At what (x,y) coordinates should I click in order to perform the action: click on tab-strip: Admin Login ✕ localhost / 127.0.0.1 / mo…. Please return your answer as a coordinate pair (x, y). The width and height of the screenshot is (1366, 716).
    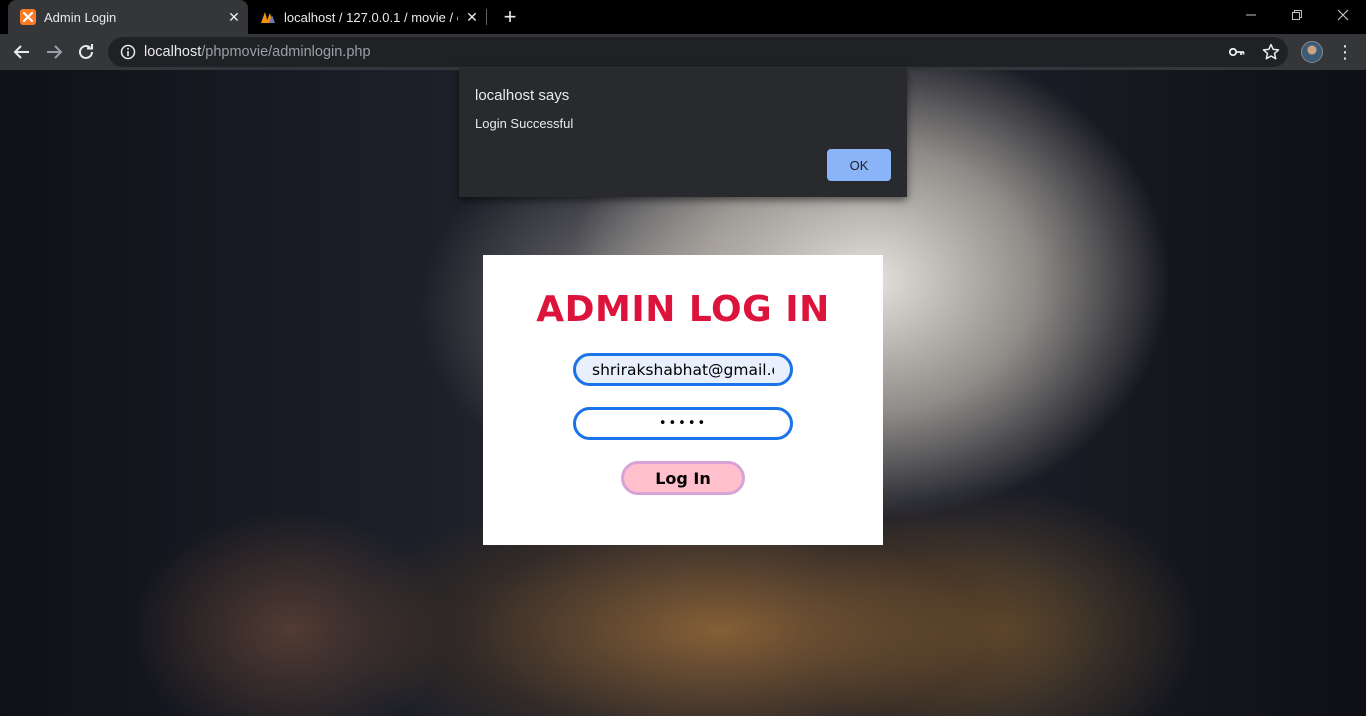
    Looking at the image, I should click on (683, 17).